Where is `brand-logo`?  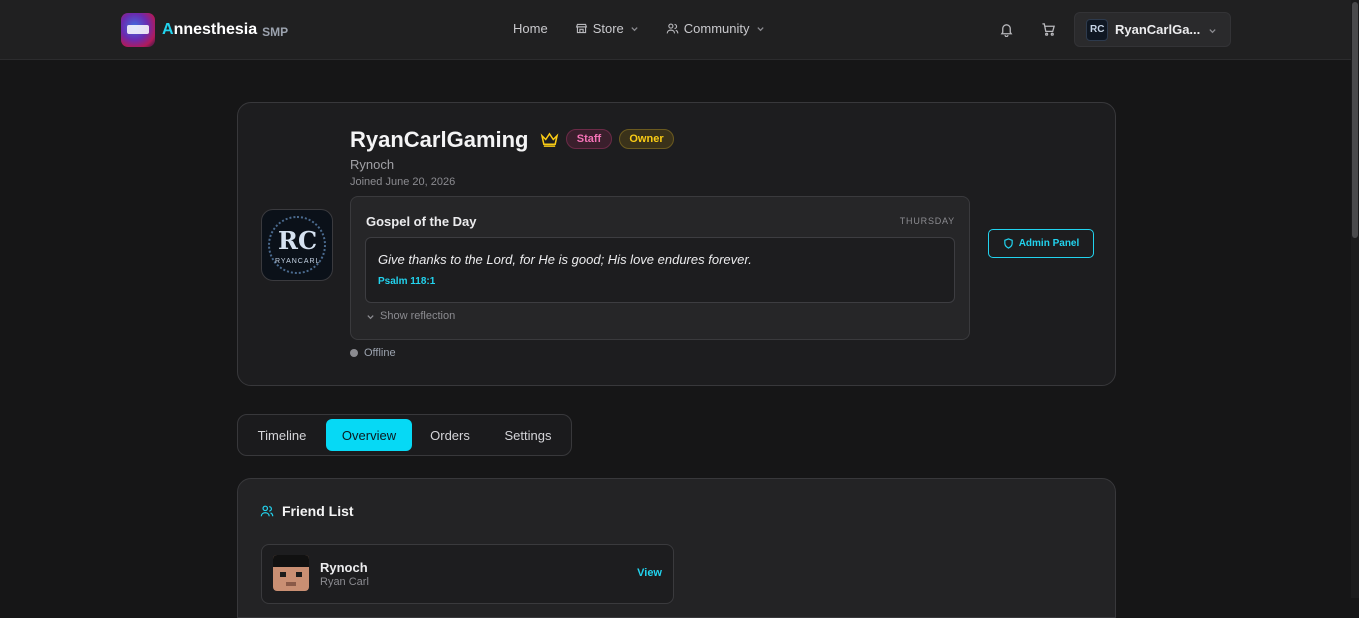 brand-logo is located at coordinates (138, 30).